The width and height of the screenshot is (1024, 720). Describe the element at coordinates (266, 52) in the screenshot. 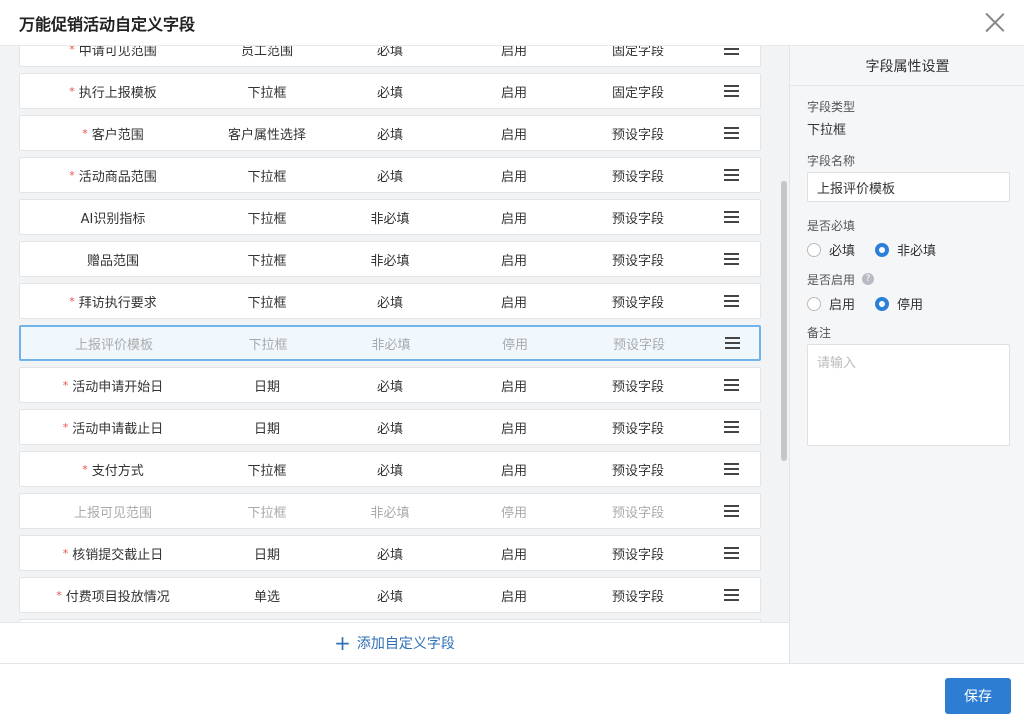

I see `field-type-cell: 员工范围` at that location.